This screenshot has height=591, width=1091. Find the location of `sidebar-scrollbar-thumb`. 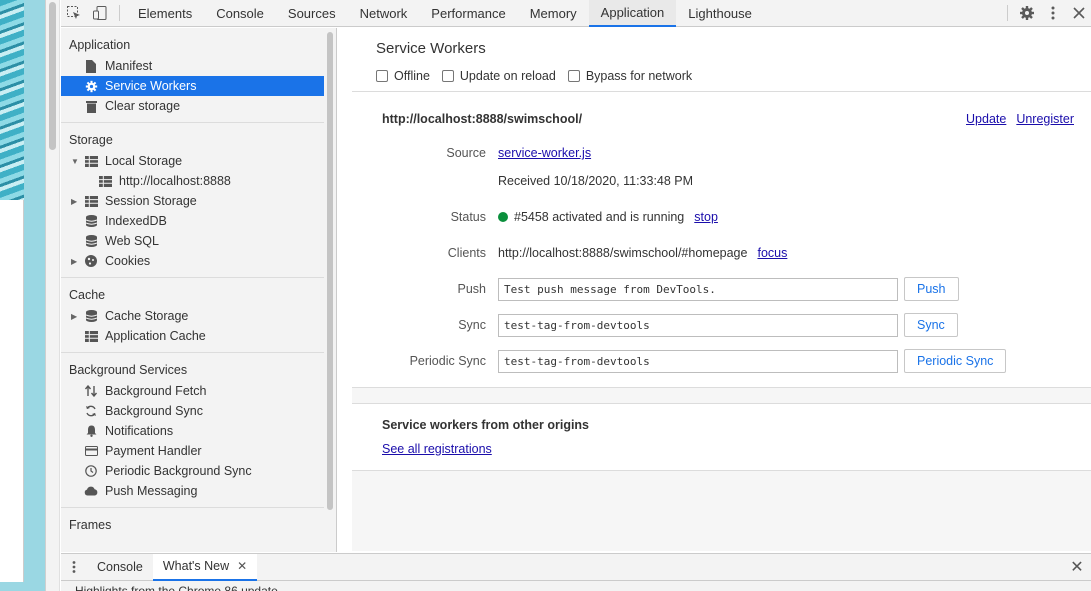

sidebar-scrollbar-thumb is located at coordinates (330, 271).